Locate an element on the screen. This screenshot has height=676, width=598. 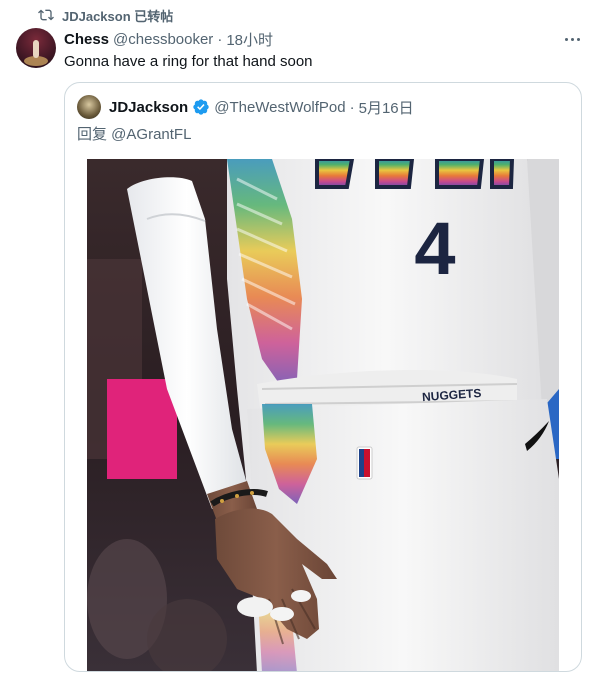
more-icon is located at coordinates (566, 39).